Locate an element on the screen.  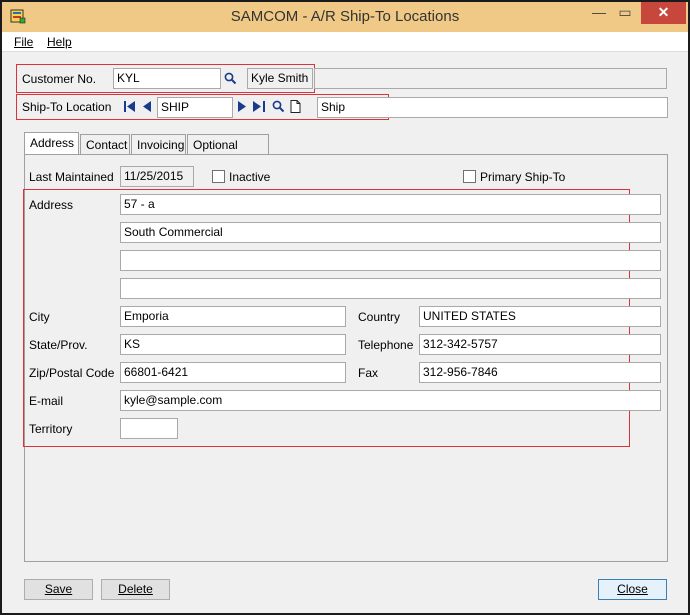
menu-bar: File Help is located at coordinates (345, 42).